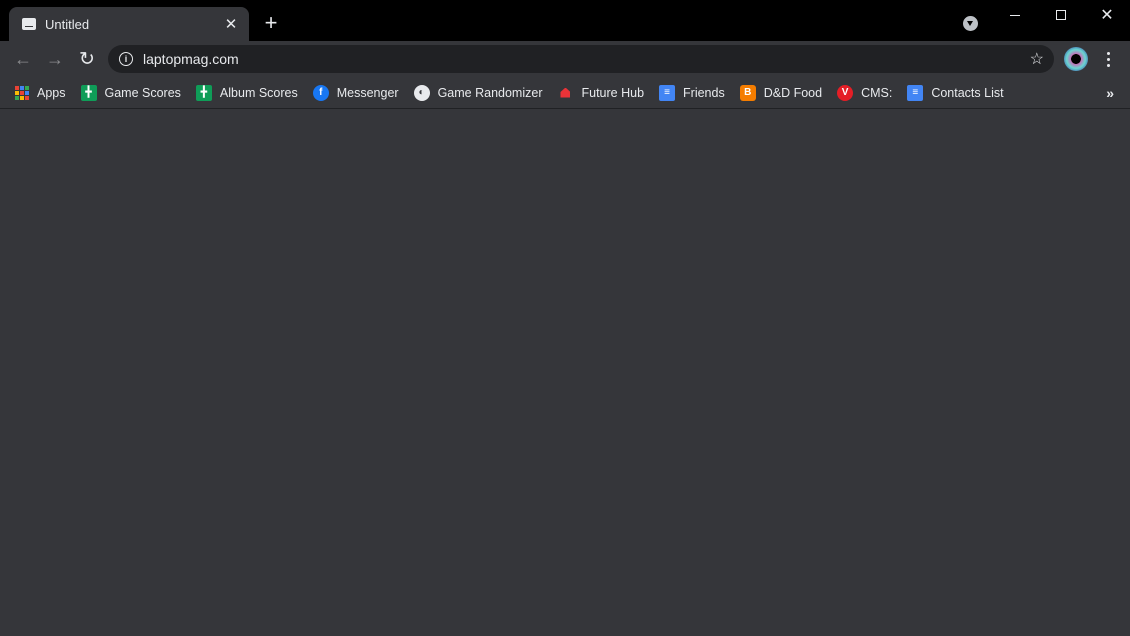 The image size is (1130, 636). What do you see at coordinates (747, 92) in the screenshot?
I see `blogger-icon: B` at bounding box center [747, 92].